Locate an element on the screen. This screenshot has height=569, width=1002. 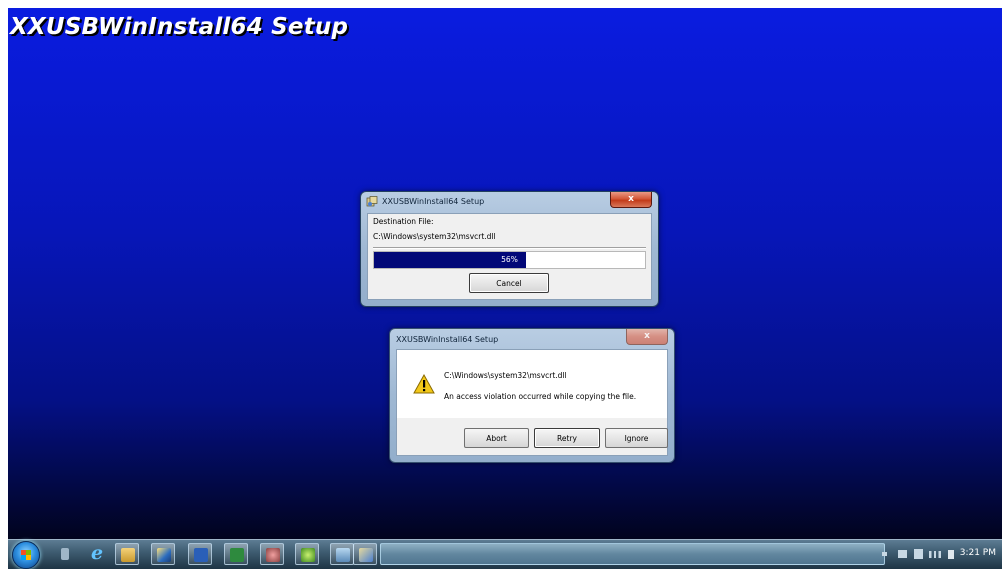
media-taskbar-button is located at coordinates (163, 554).